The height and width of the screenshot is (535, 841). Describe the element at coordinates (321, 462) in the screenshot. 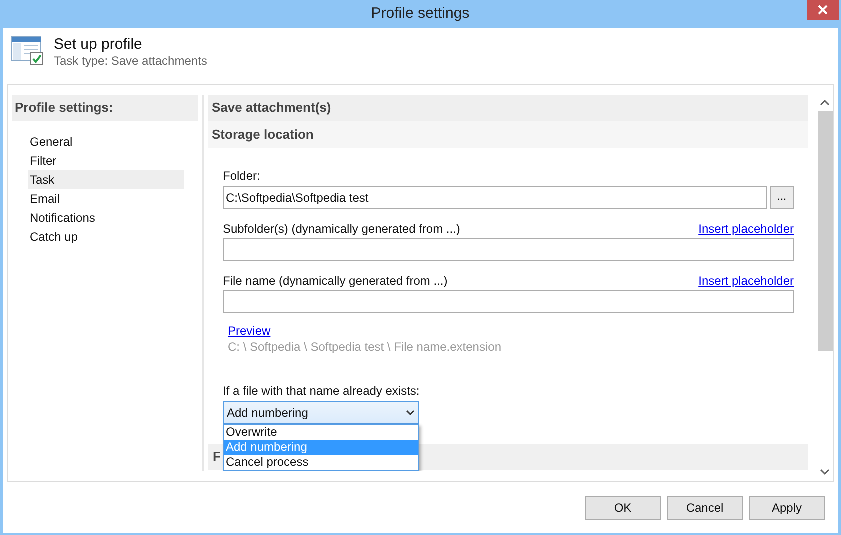

I see `dropdown-option: Cancel process` at that location.